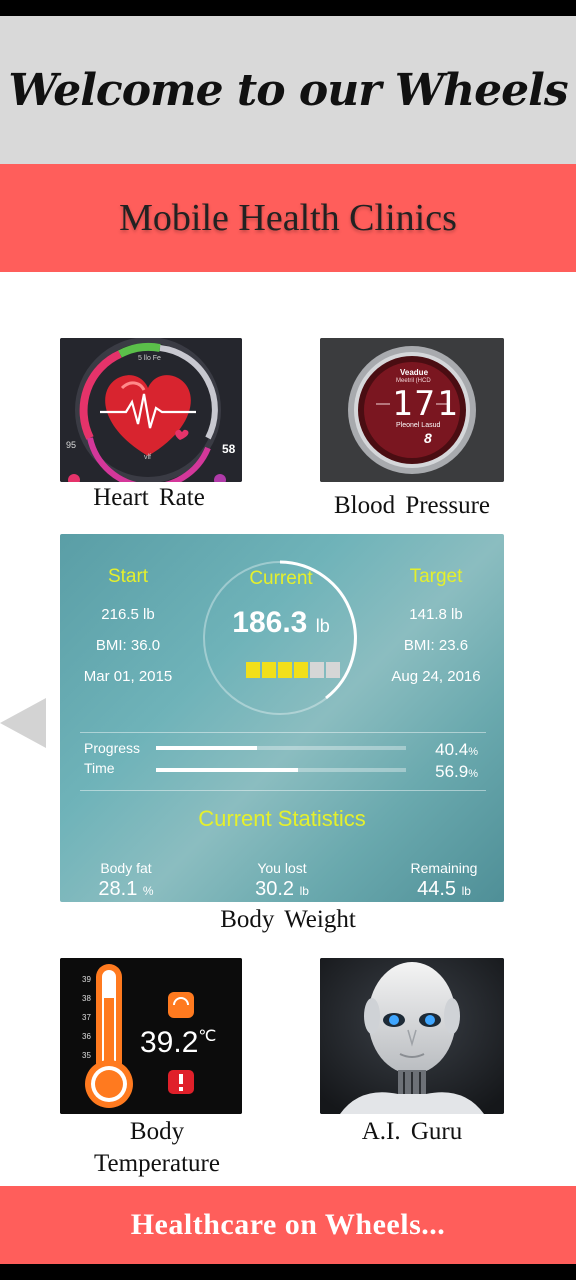  Describe the element at coordinates (151, 410) in the screenshot. I see `heart-rate-tile: 5 llo Fe 95 vlf 58` at that location.